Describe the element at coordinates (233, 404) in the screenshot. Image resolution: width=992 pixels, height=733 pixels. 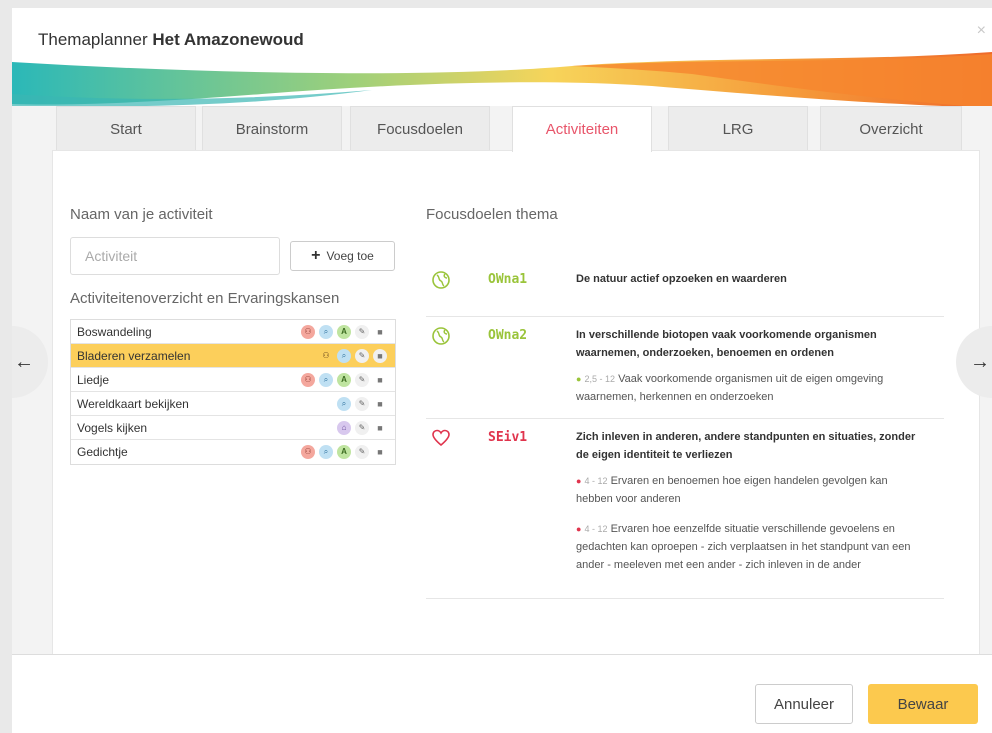
I see `activity-row-wereldkaart-bekijken: Wereldkaart bekijken ⌕ ✎ ■` at that location.